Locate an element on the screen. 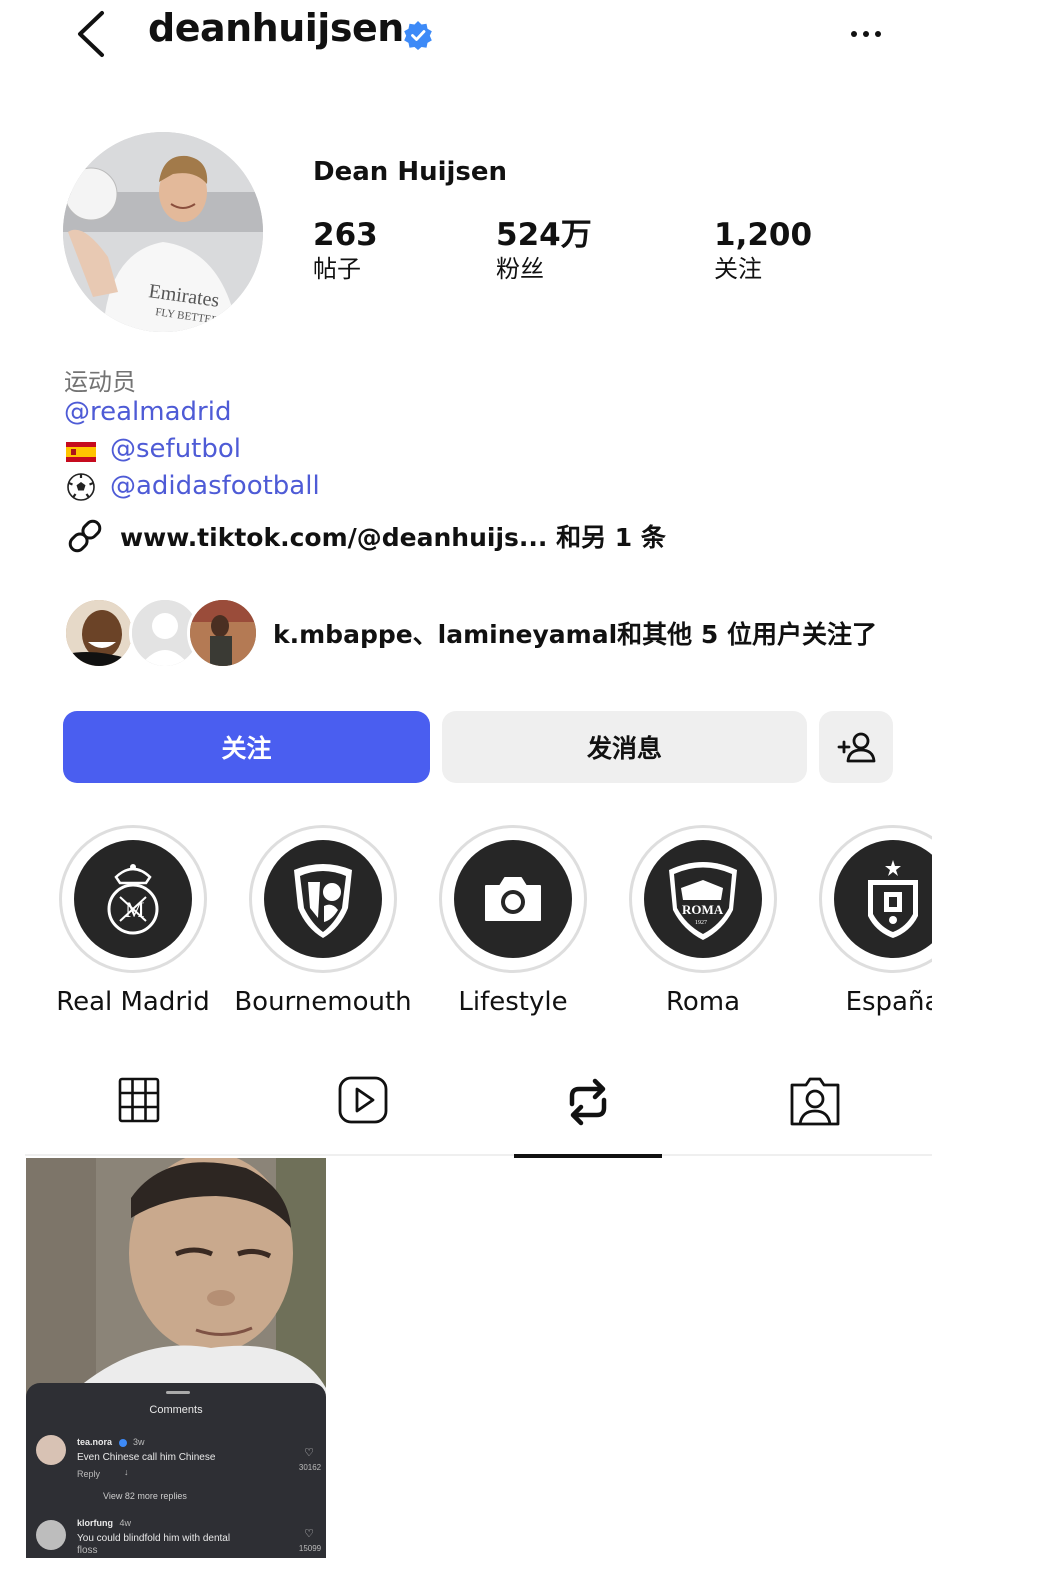 The image size is (1042, 1580). back-button is located at coordinates (91, 34).